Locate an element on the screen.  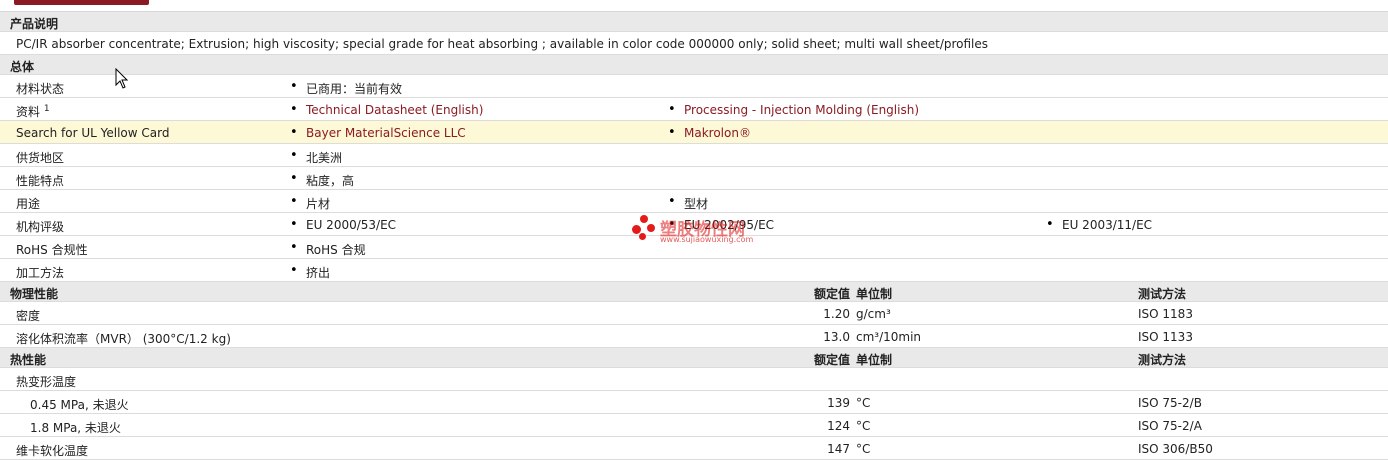
row-value: 片材 is located at coordinates (310, 203).